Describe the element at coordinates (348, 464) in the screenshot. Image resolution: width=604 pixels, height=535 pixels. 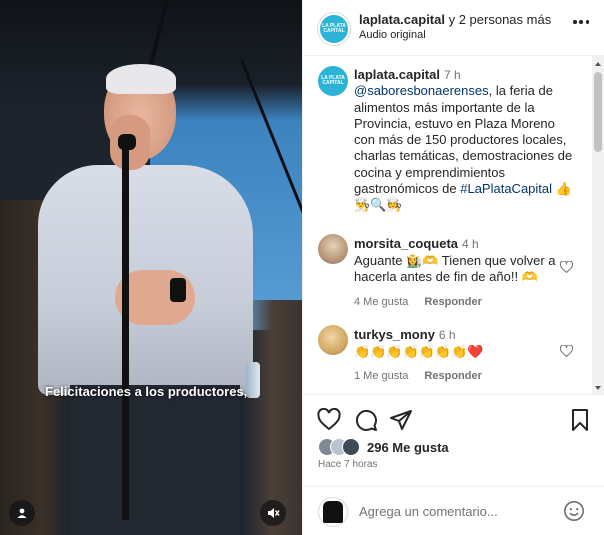
I see `post-timestamp: Hace 7 horas` at that location.